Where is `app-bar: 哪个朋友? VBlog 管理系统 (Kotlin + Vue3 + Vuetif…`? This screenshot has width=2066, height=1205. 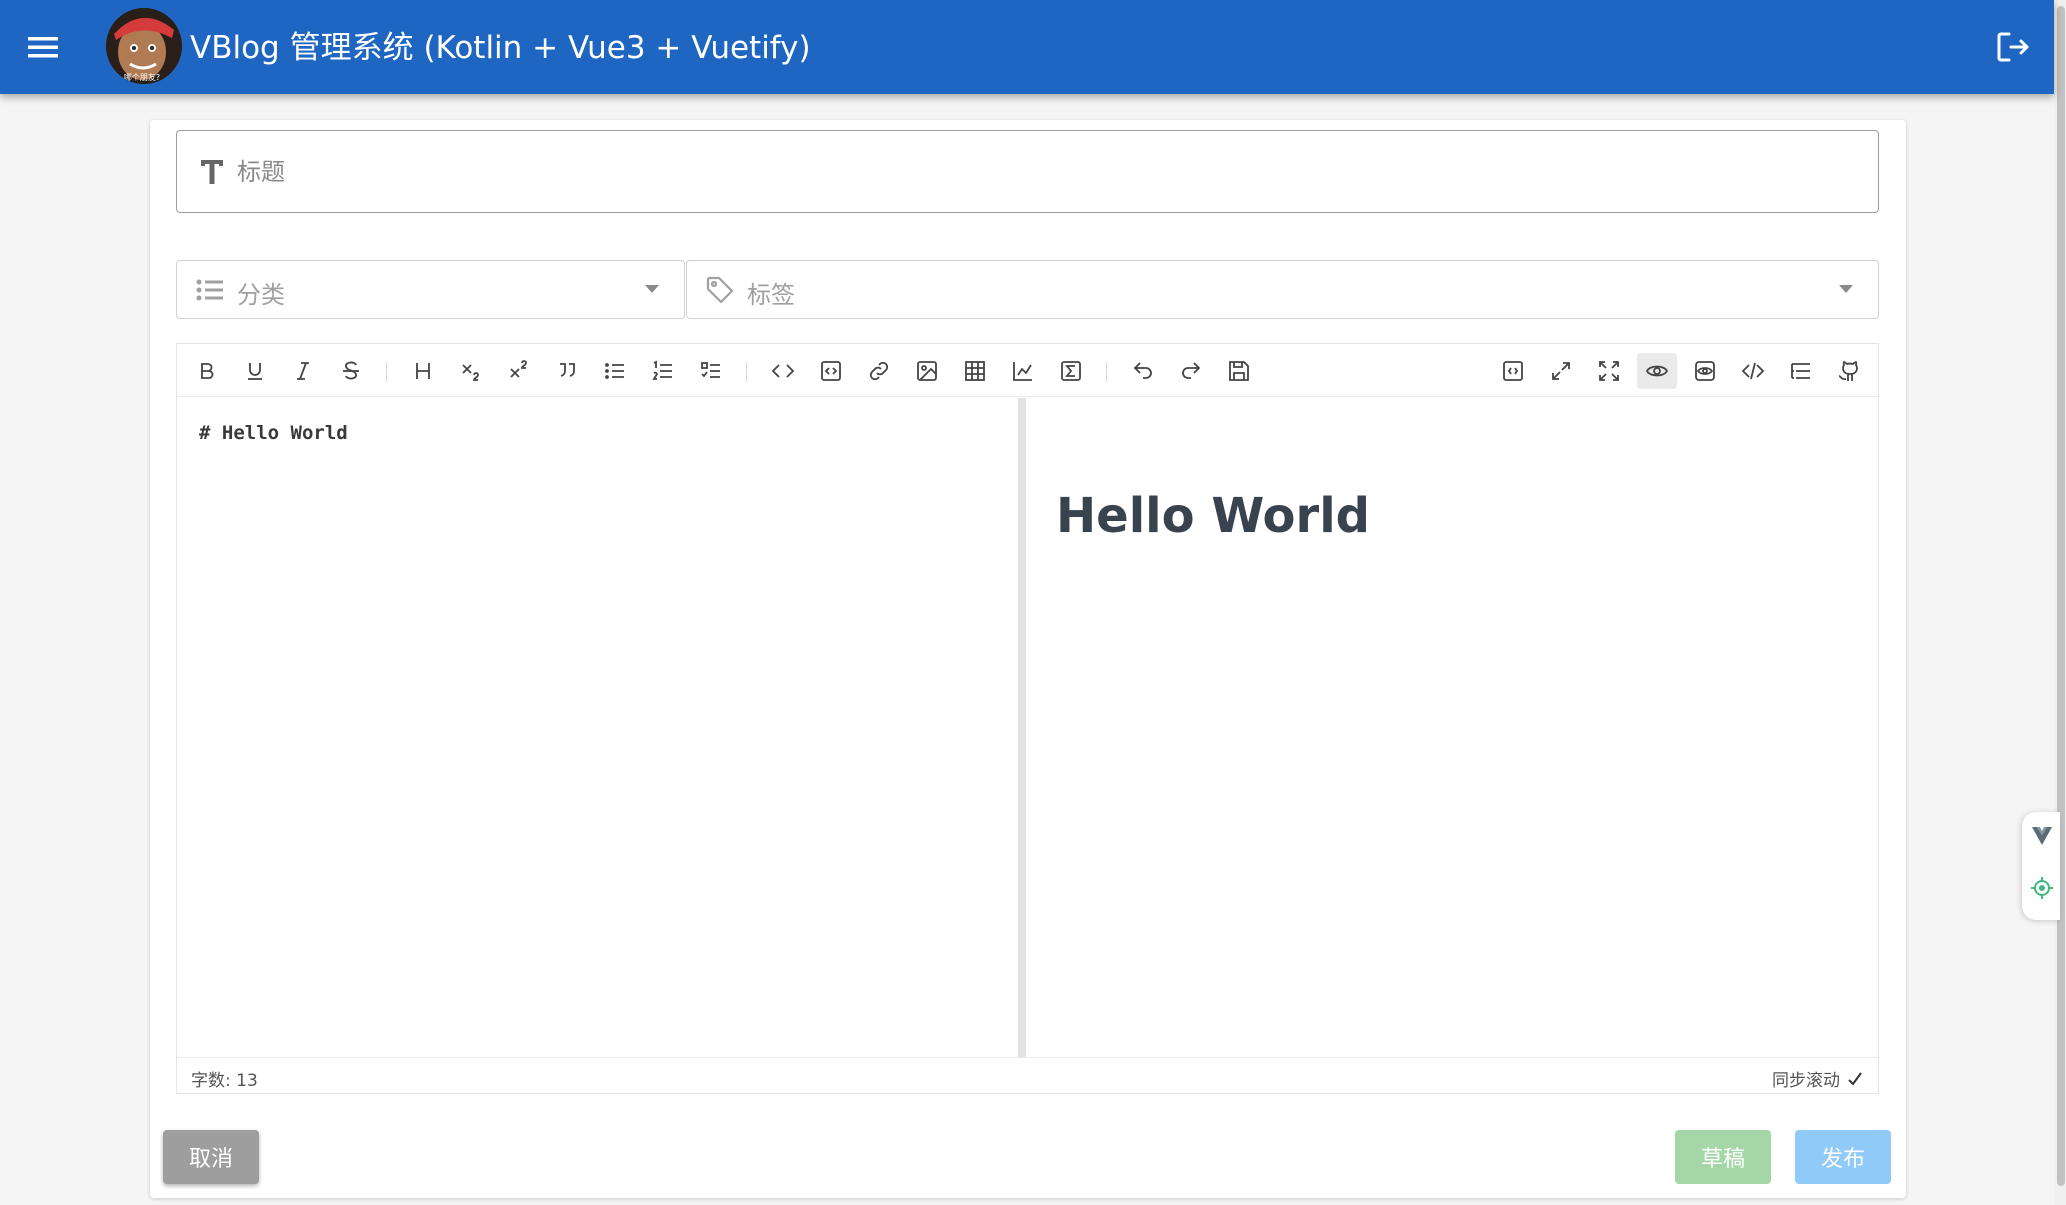 app-bar: 哪个朋友? VBlog 管理系统 (Kotlin + Vue3 + Vuetif… is located at coordinates (1027, 47).